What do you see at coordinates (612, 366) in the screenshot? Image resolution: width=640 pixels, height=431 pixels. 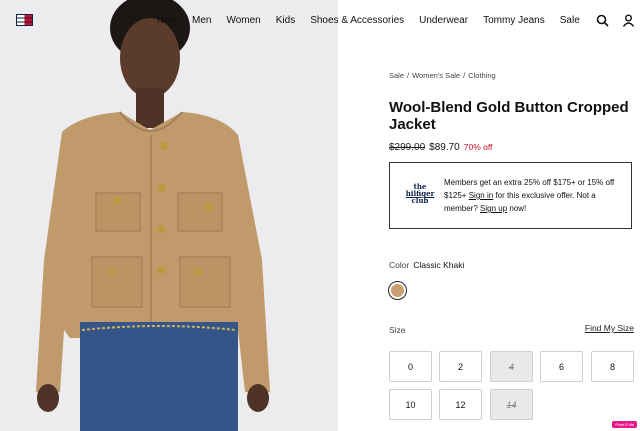 I see `size-option-8: 8` at bounding box center [612, 366].